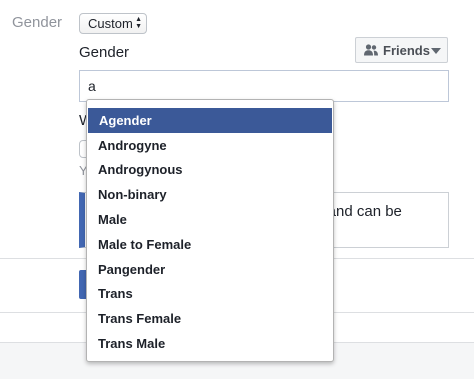 The height and width of the screenshot is (379, 474). Describe the element at coordinates (210, 318) in the screenshot. I see `dropdown-option: Trans Female` at that location.